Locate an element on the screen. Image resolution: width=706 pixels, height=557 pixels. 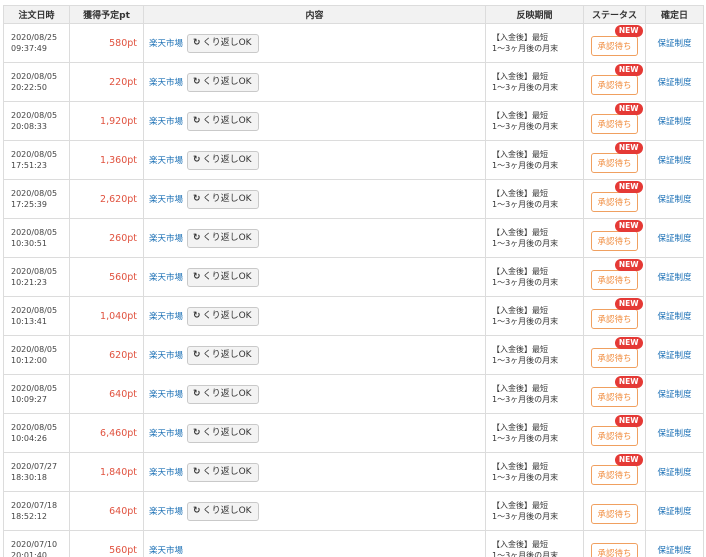
order-datetime-cell: 2020/08/05 20:22:50 is located at coordinates (36, 82).